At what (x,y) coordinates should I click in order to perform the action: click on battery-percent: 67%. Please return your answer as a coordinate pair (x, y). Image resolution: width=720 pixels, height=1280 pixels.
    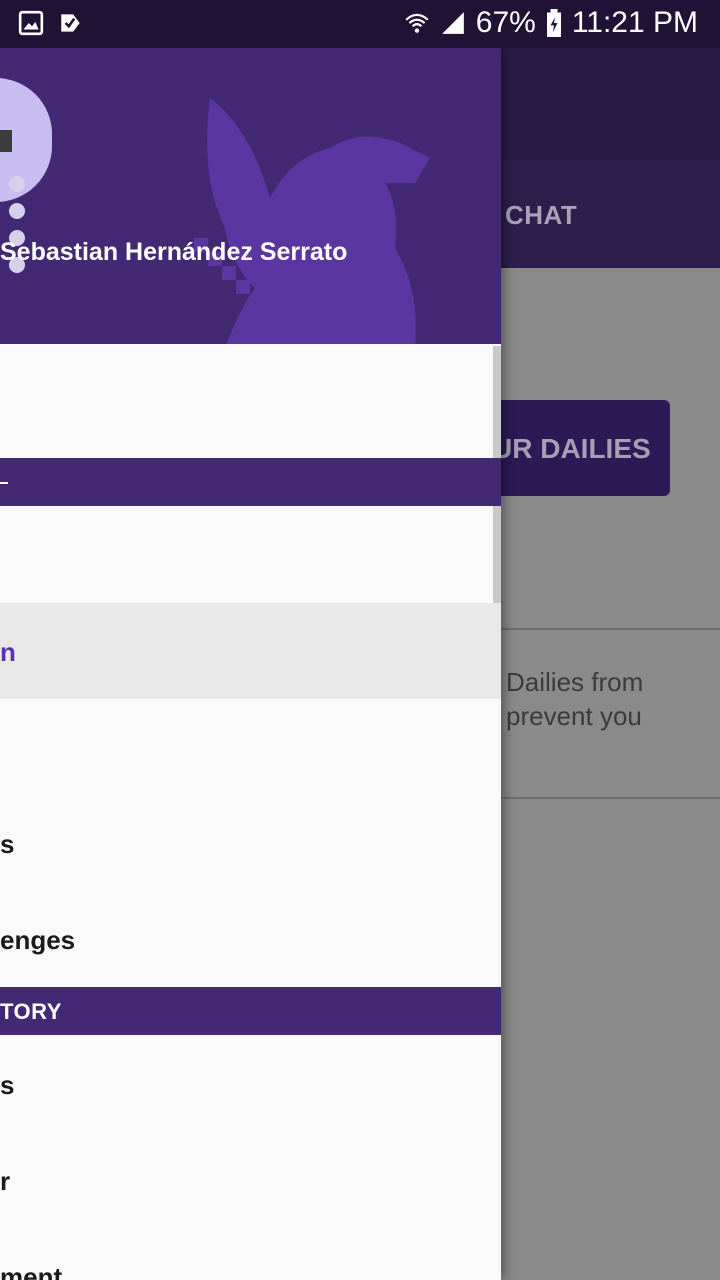
    Looking at the image, I should click on (505, 22).